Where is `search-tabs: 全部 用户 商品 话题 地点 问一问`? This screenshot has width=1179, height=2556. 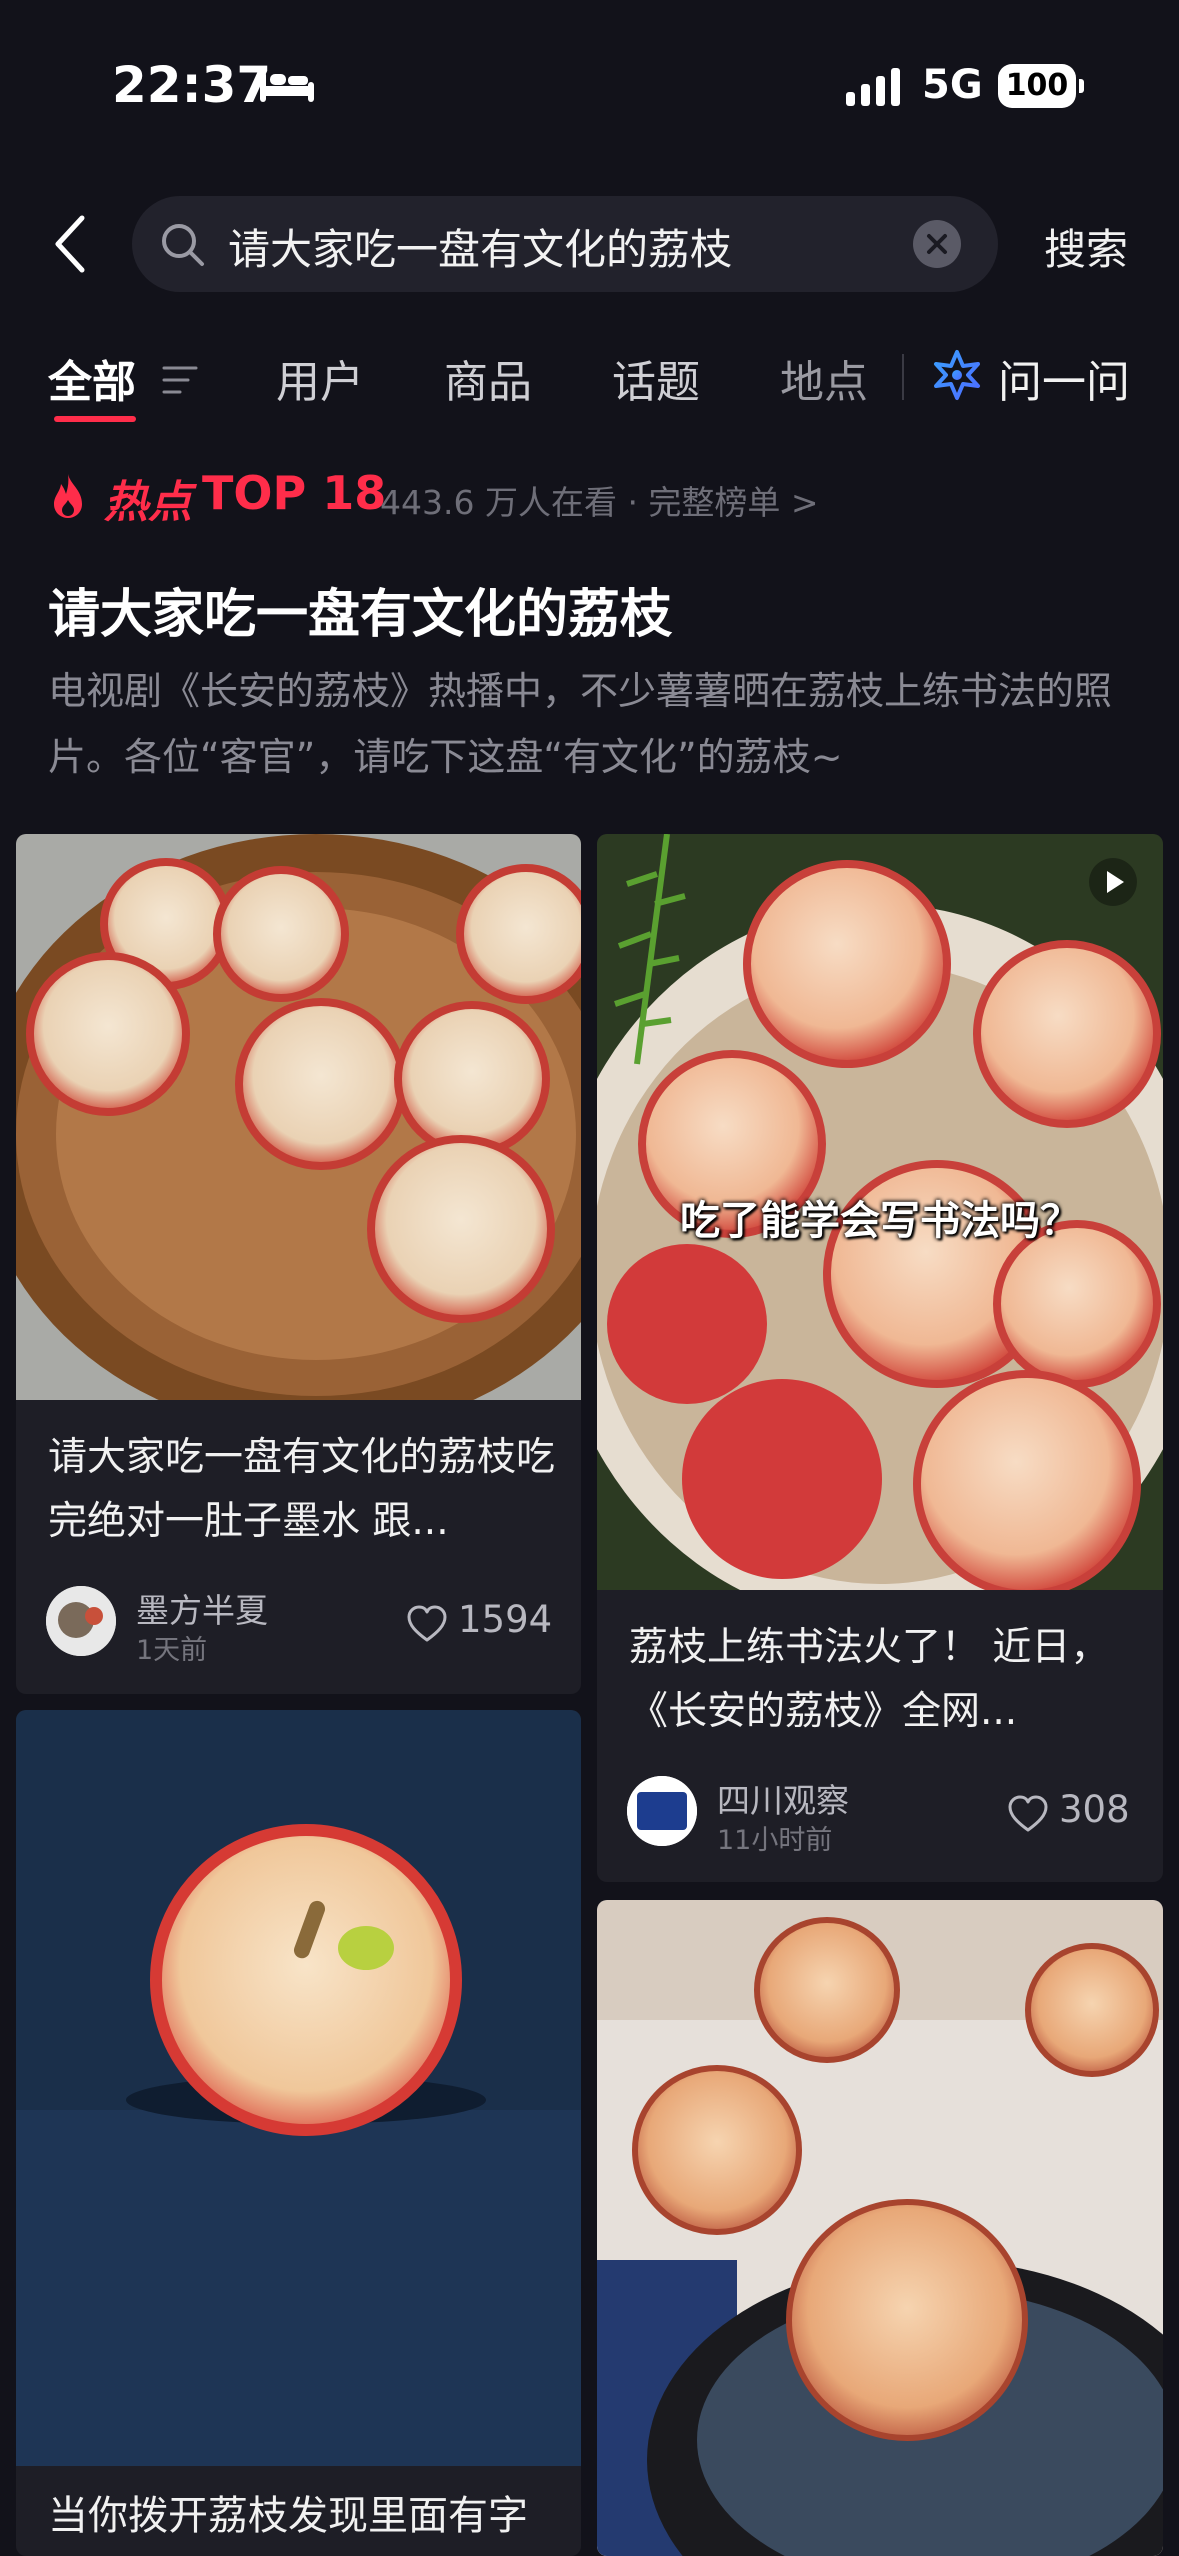
search-tabs: 全部 用户 商品 话题 地点 问一问 is located at coordinates (589, 390).